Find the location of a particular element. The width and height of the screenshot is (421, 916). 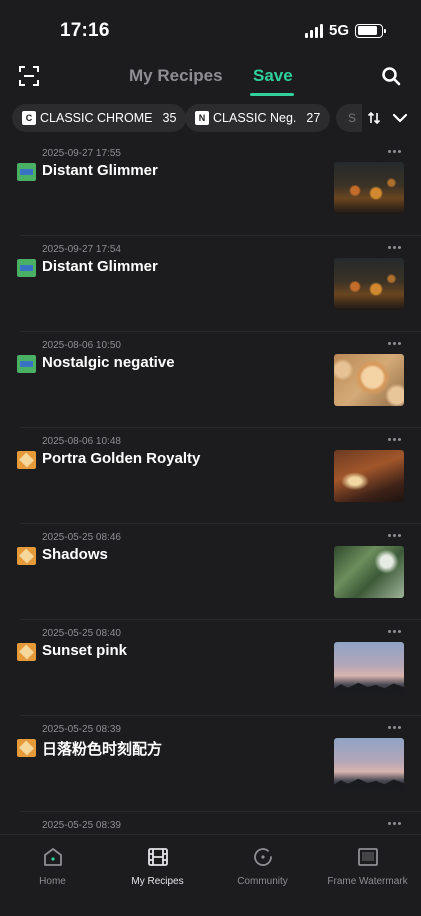

recipe-date: 2025-08-06 10:50 is located at coordinates (81, 345).